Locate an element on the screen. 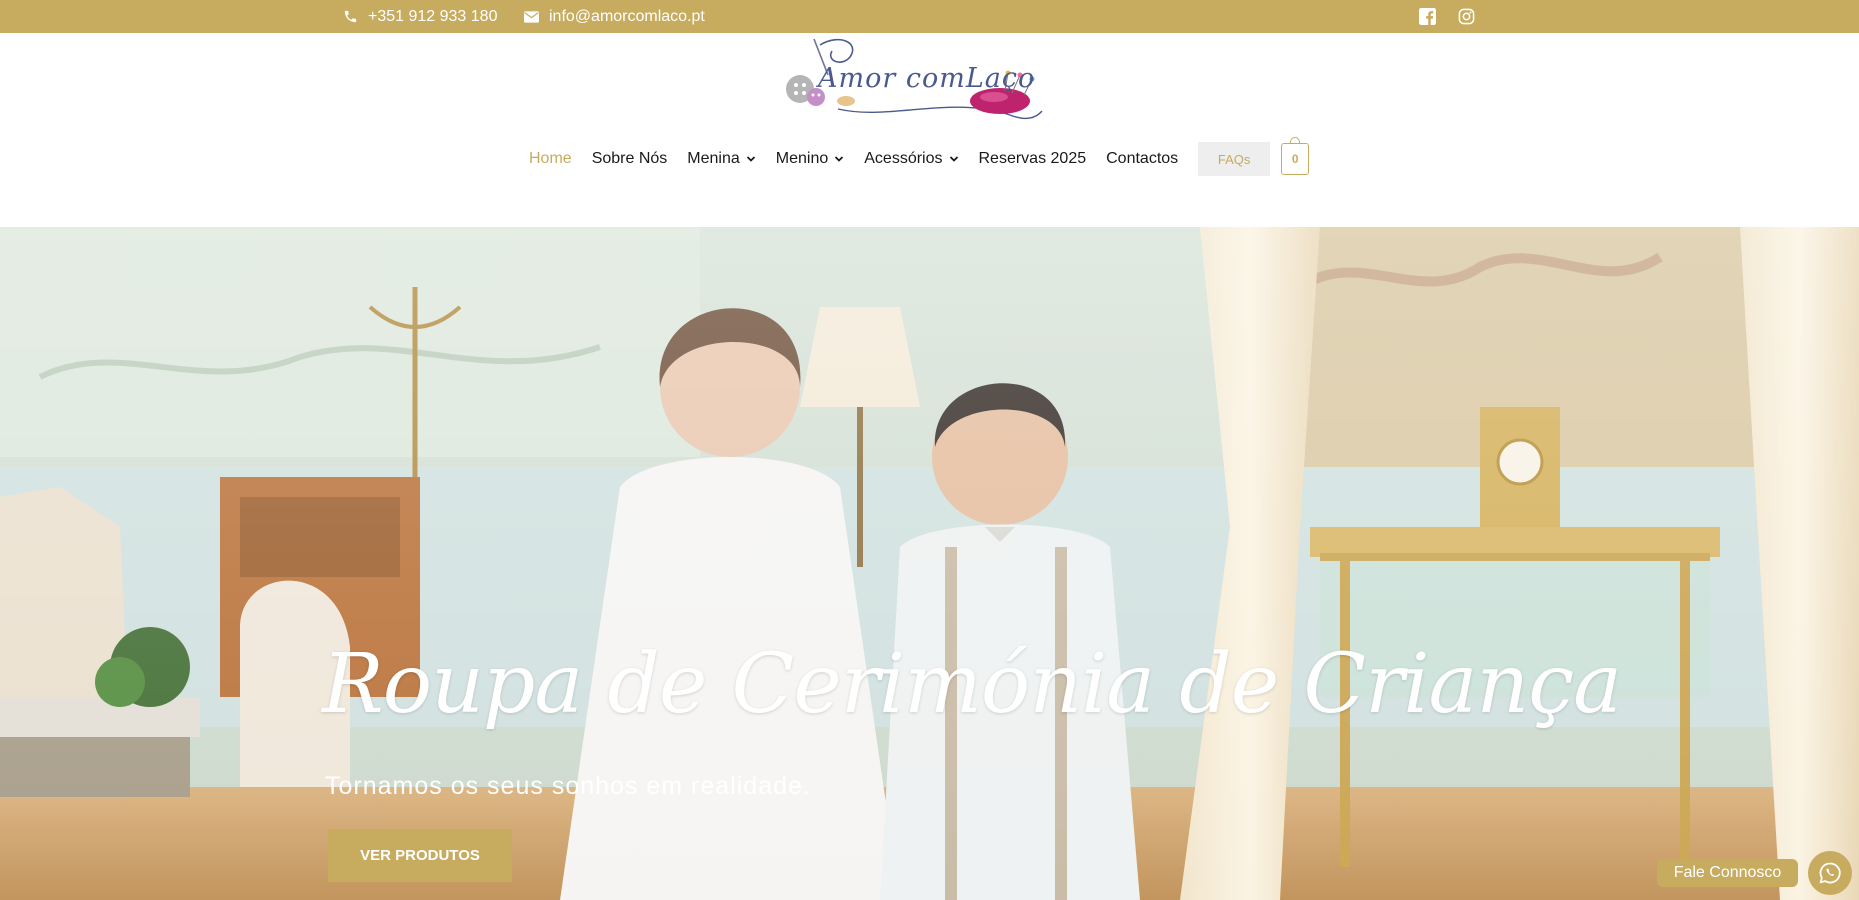 This screenshot has width=1859, height=900. nav-item-label: Contactos is located at coordinates (1142, 158).